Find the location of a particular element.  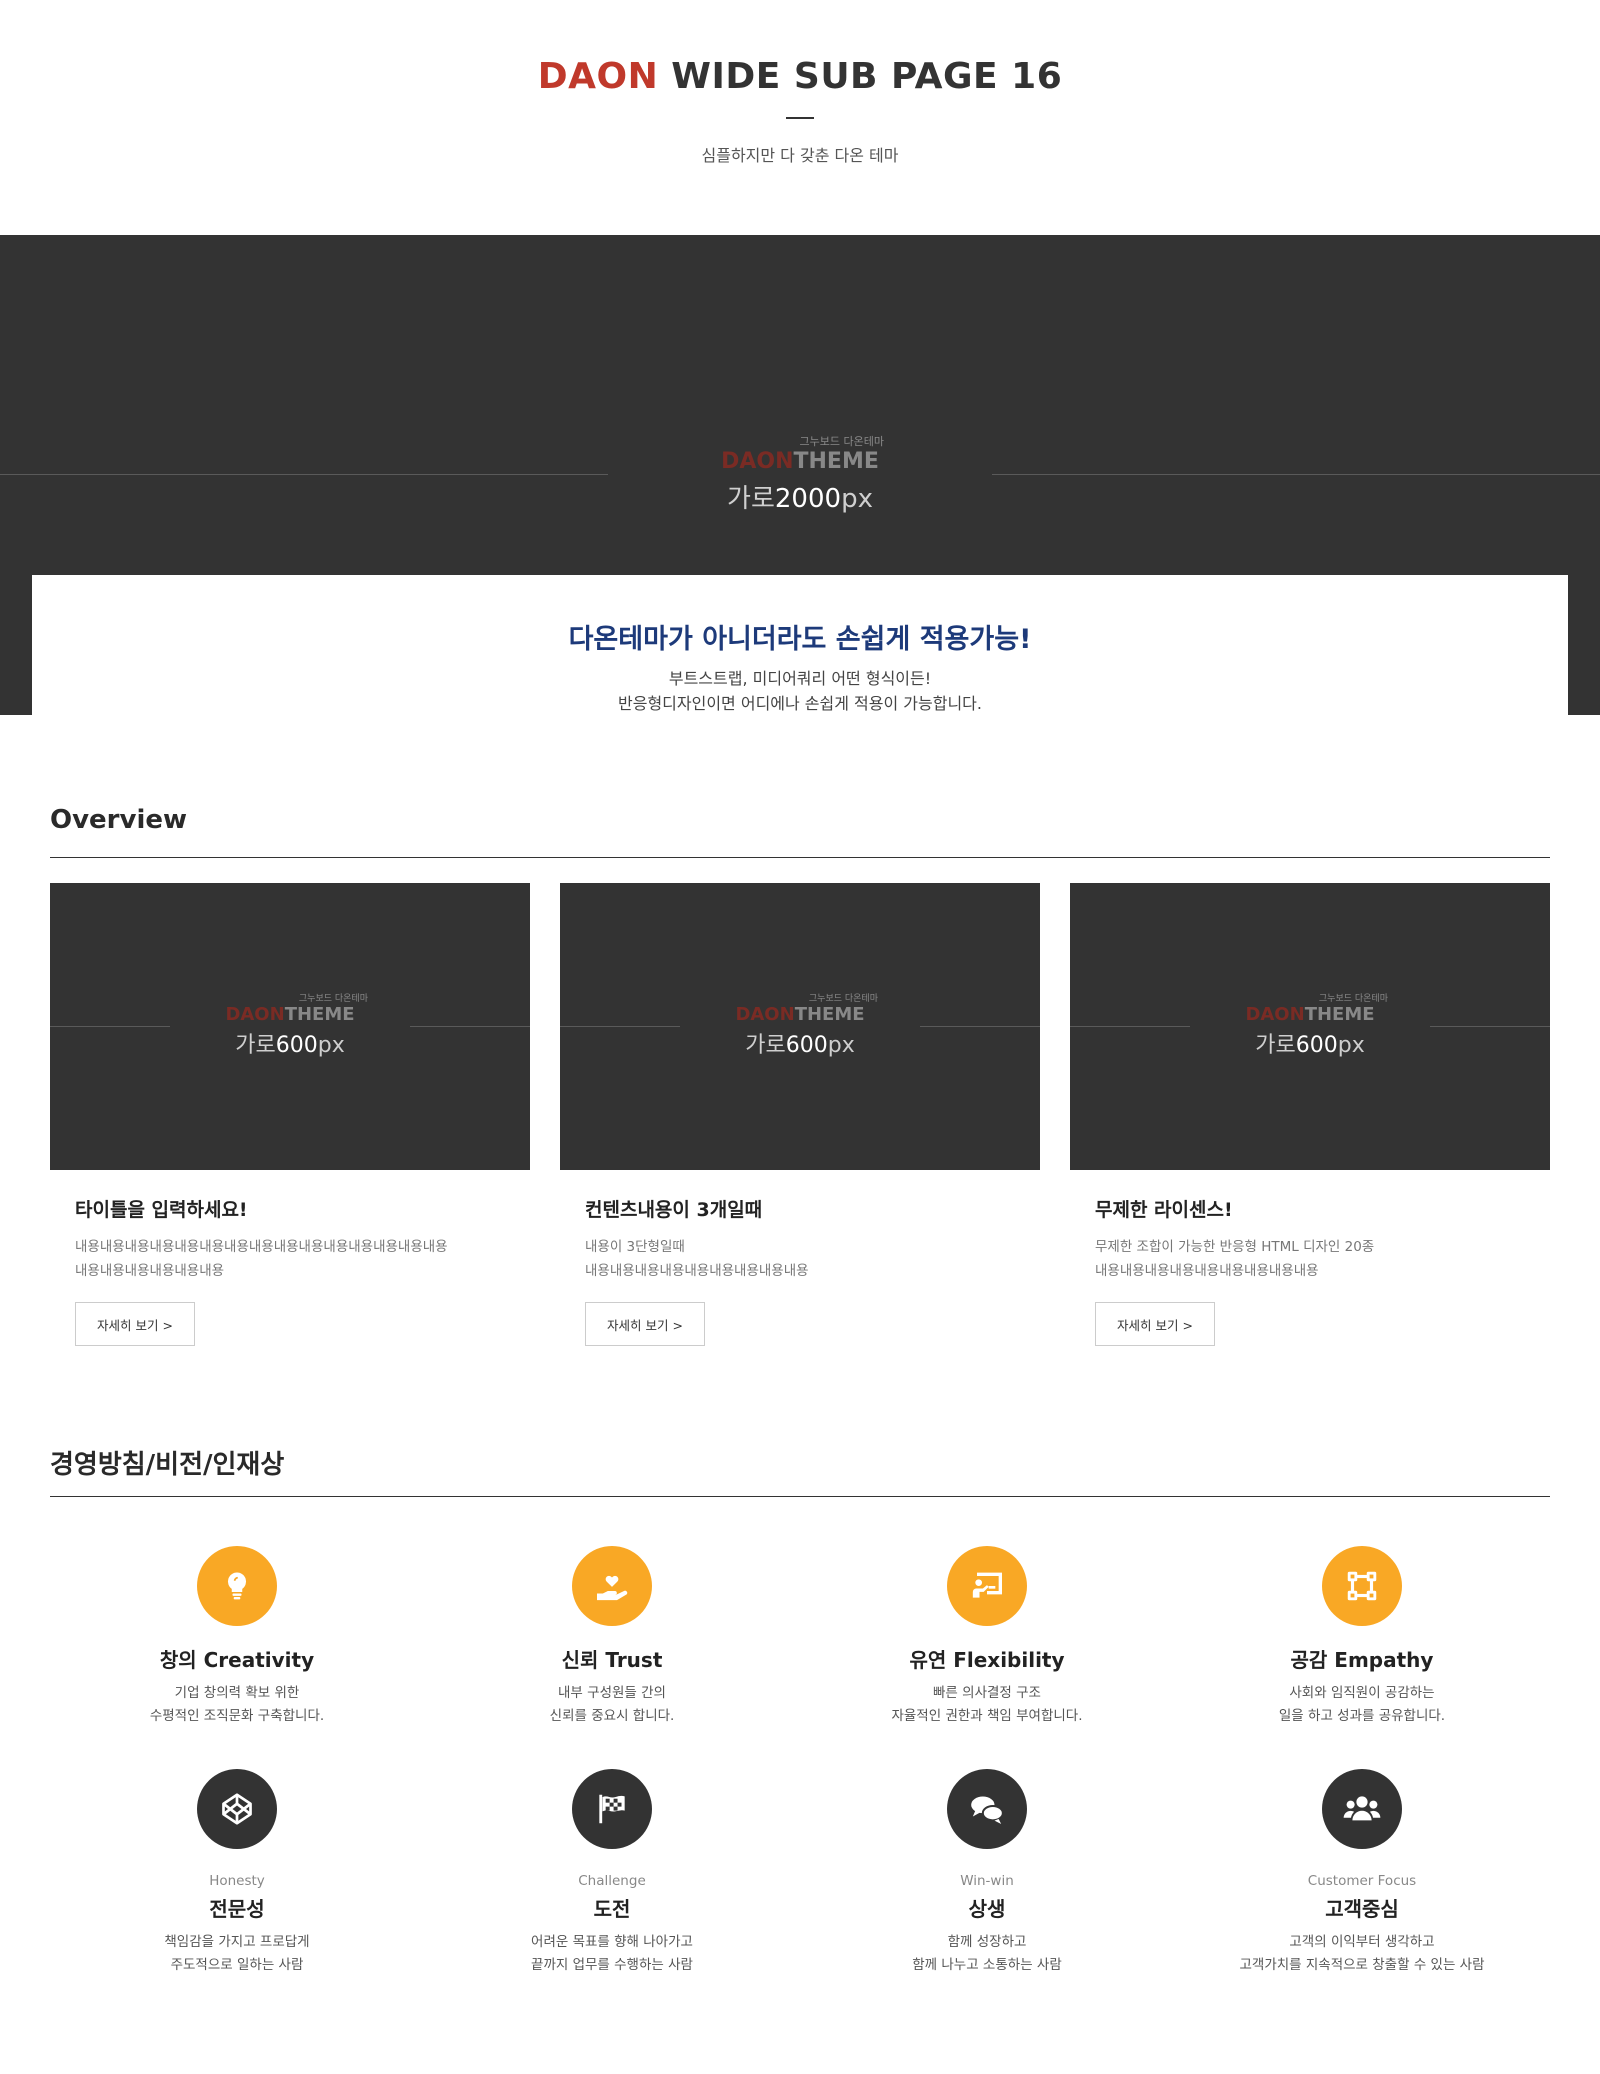

value-desc-line-1: 내부 구성원들 간의 is located at coordinates (612, 1693).